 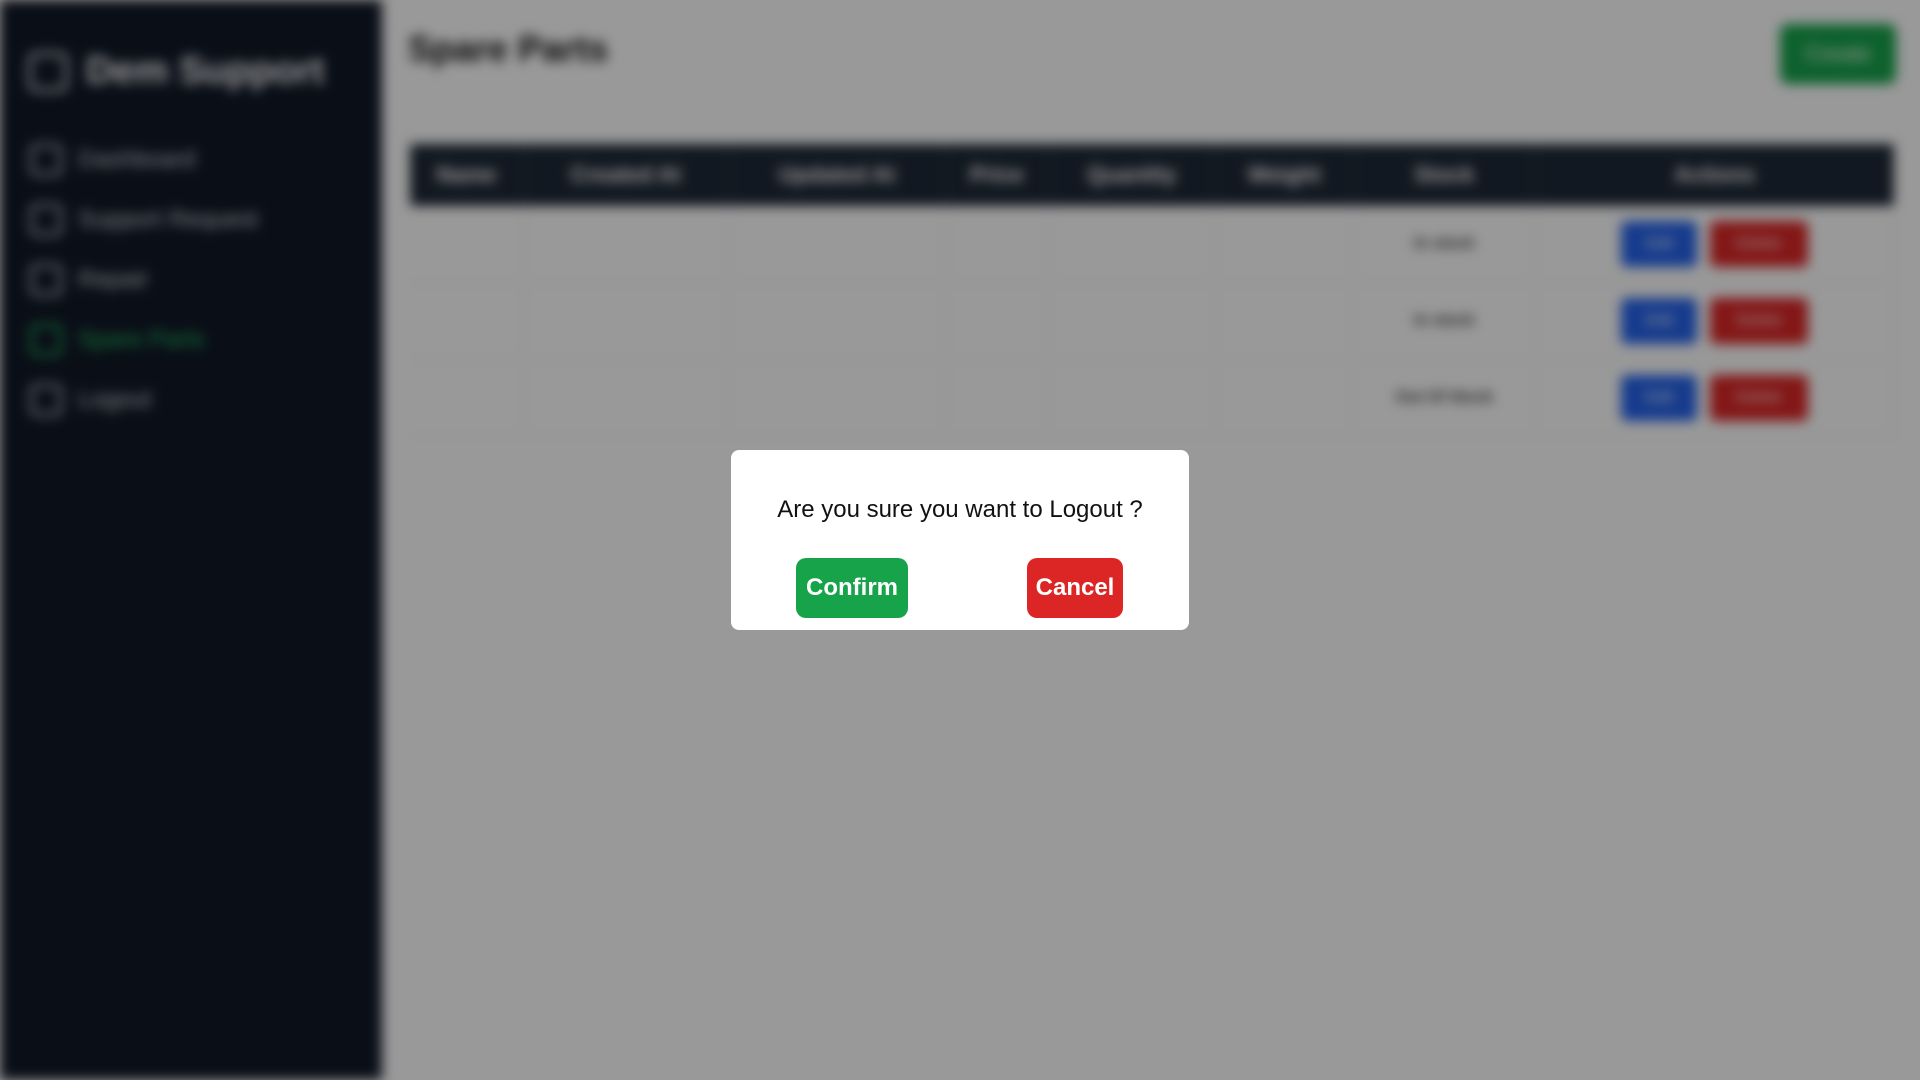 I want to click on confirm-button: Confirm, so click(x=852, y=588).